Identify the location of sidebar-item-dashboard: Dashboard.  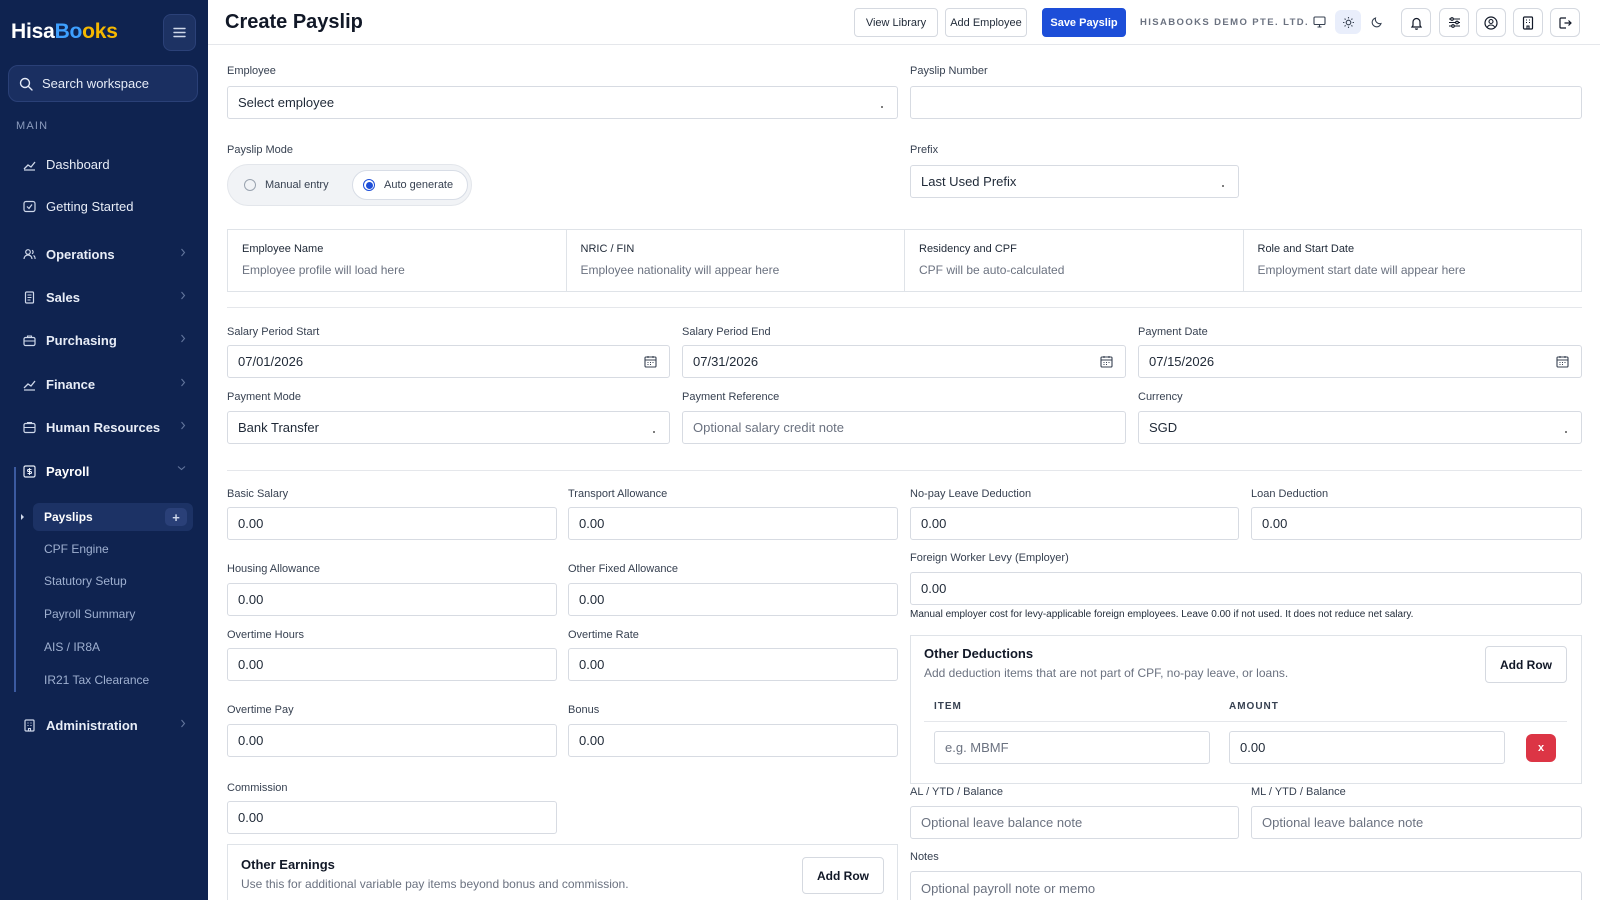
(104, 164).